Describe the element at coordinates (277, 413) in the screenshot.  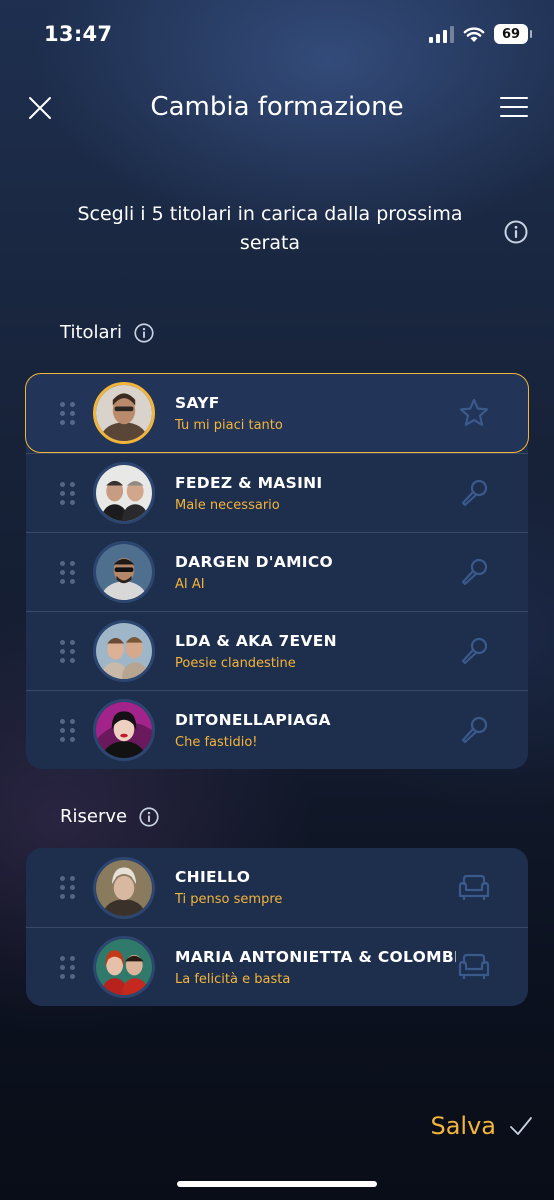
I see `list-item: SAYF Tu mi piaci tanto` at that location.